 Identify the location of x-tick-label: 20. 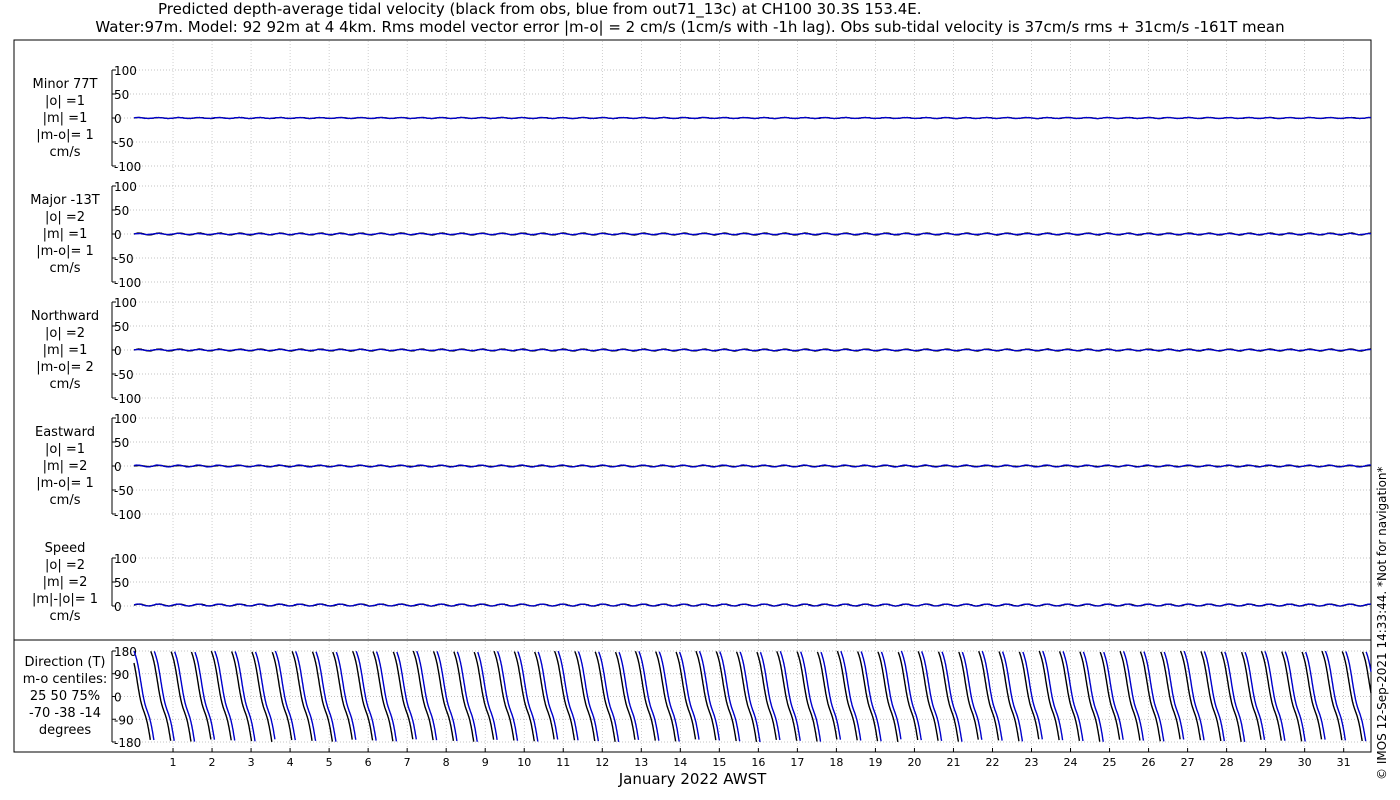
(914, 762).